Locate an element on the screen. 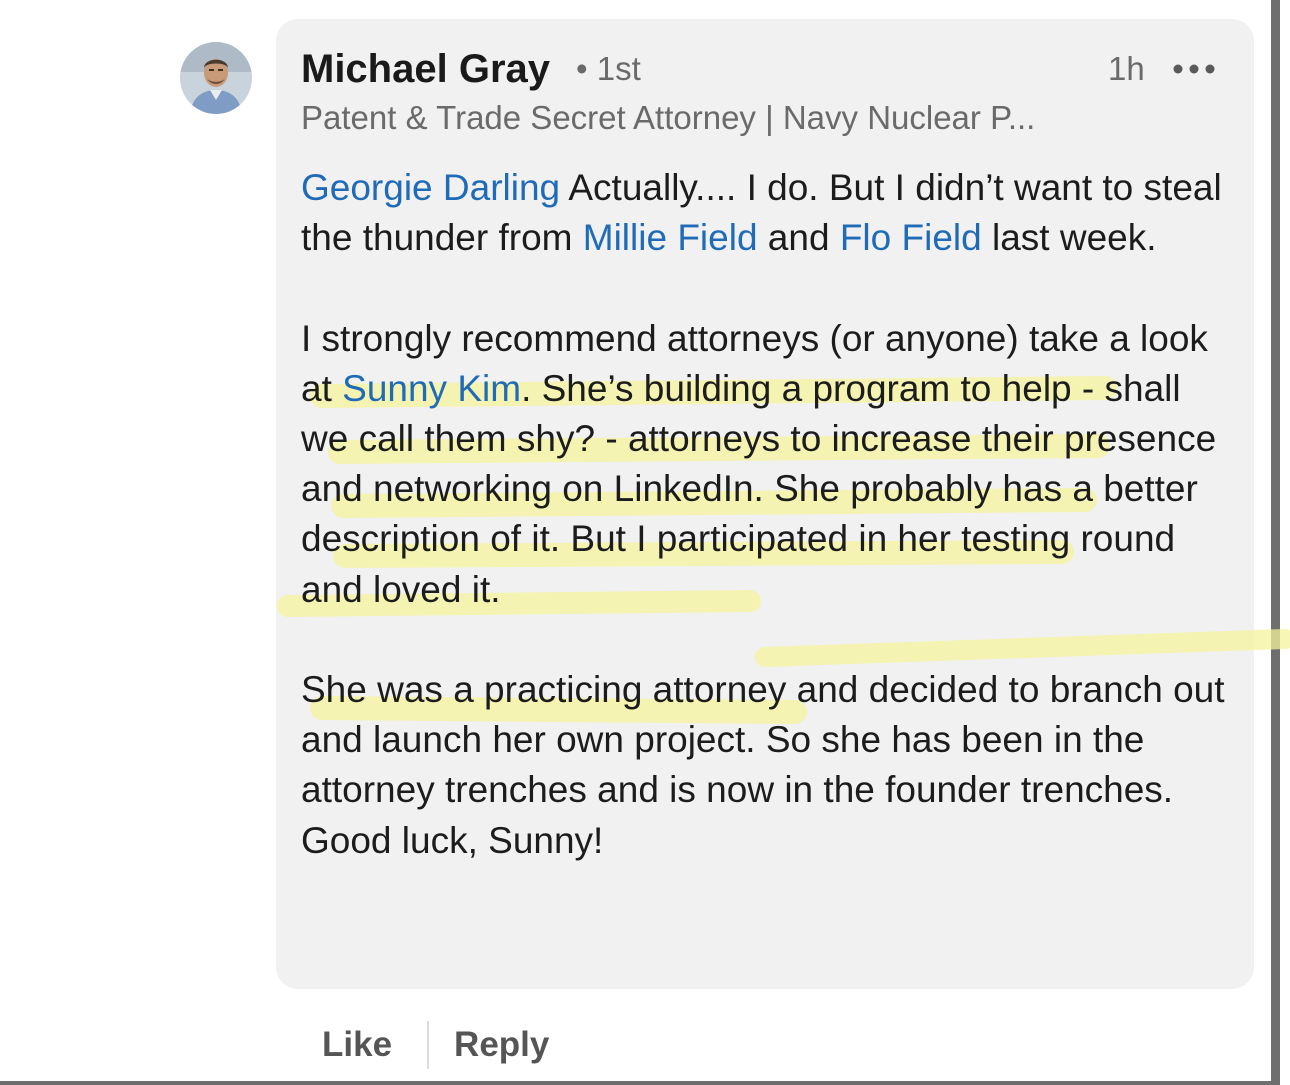 This screenshot has height=1085, width=1290. reply-button: Reply is located at coordinates (501, 1045).